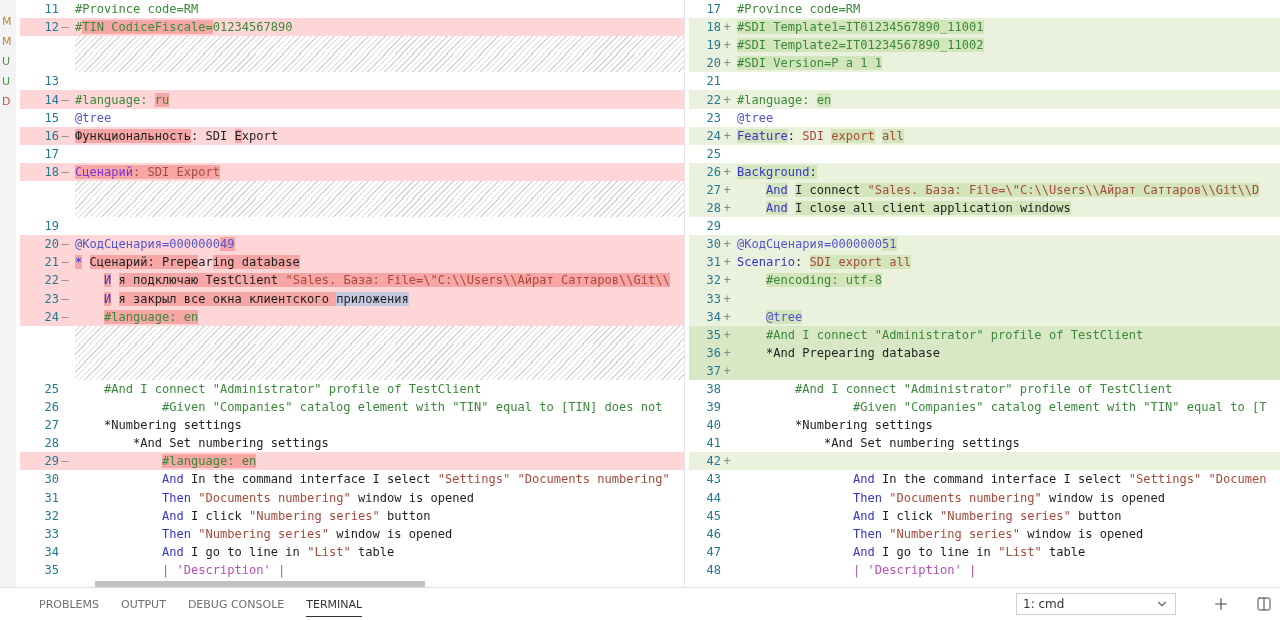  What do you see at coordinates (6, 102) in the screenshot?
I see `git-status-letter: D` at bounding box center [6, 102].